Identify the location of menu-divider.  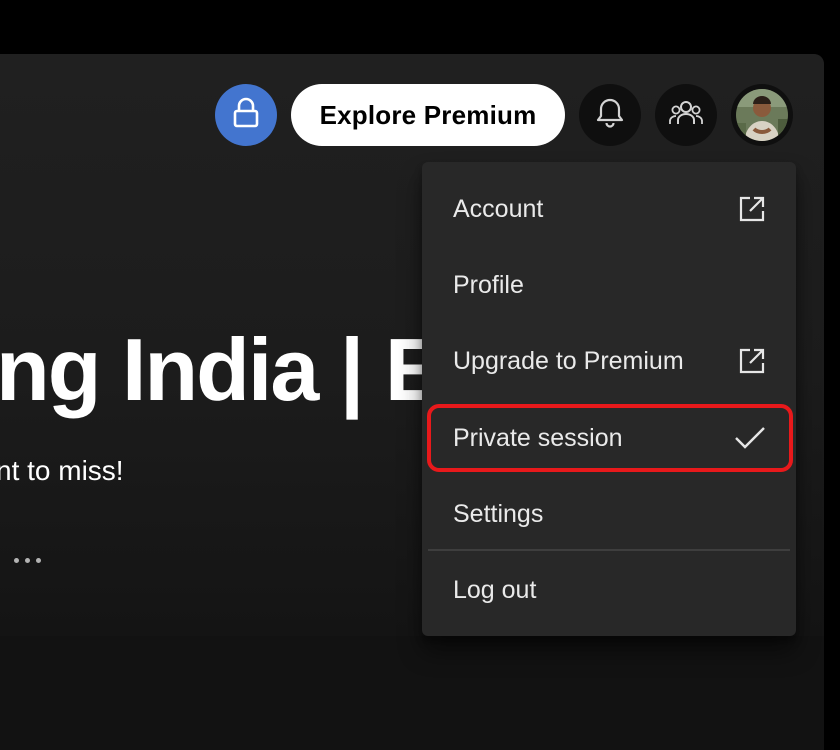
(609, 550).